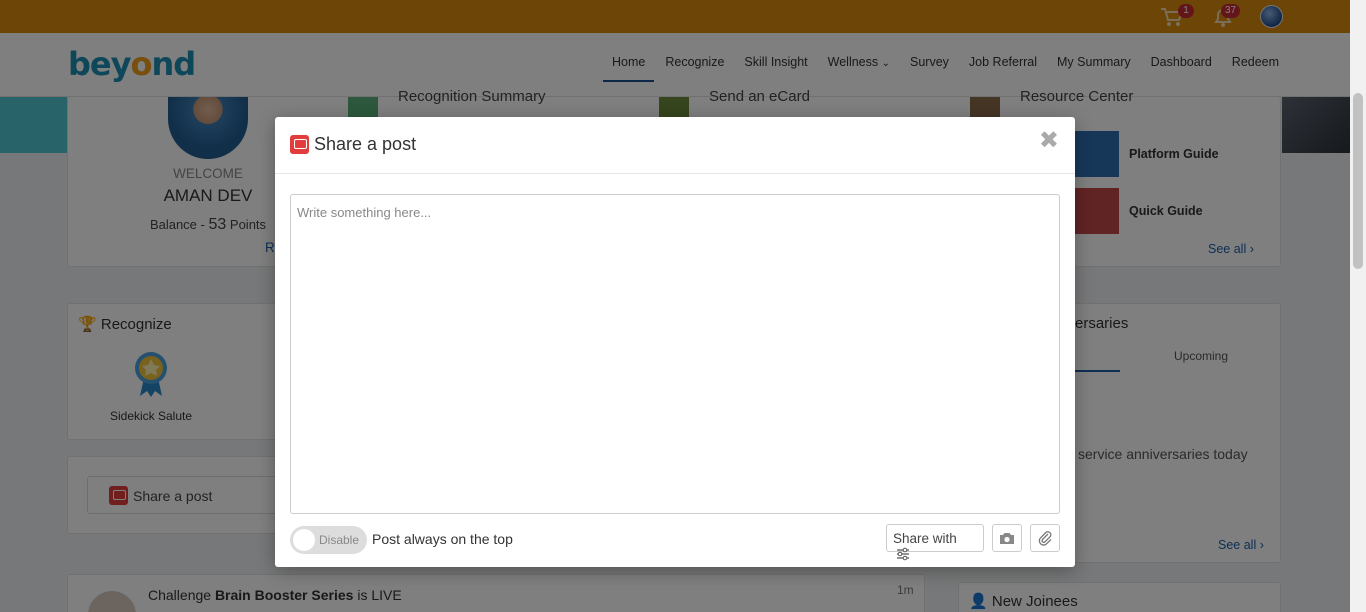 The height and width of the screenshot is (612, 1366). I want to click on page-scrollbar, so click(1358, 306).